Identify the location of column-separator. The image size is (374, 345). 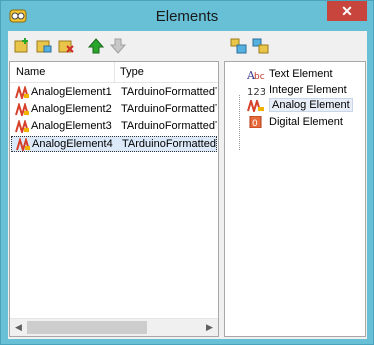
(114, 72).